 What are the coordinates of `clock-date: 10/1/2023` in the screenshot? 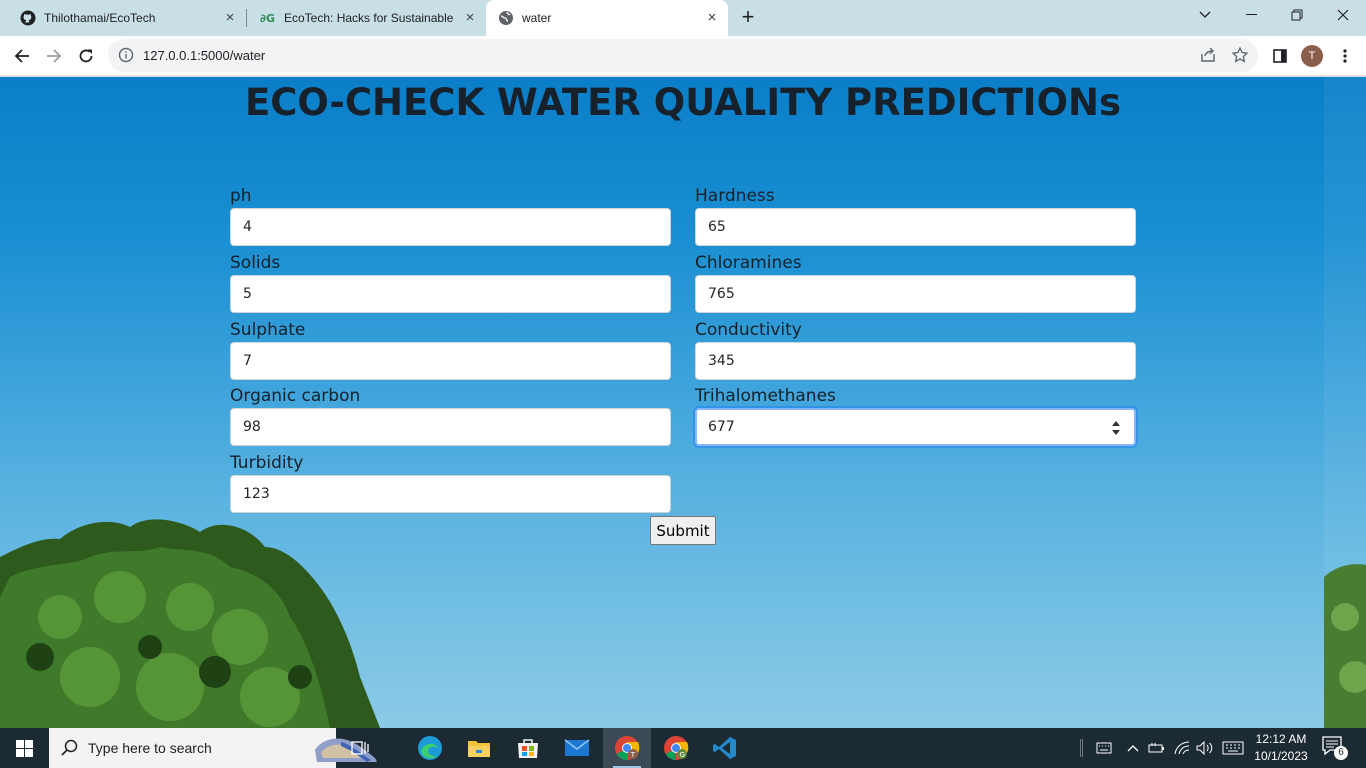 It's located at (1281, 756).